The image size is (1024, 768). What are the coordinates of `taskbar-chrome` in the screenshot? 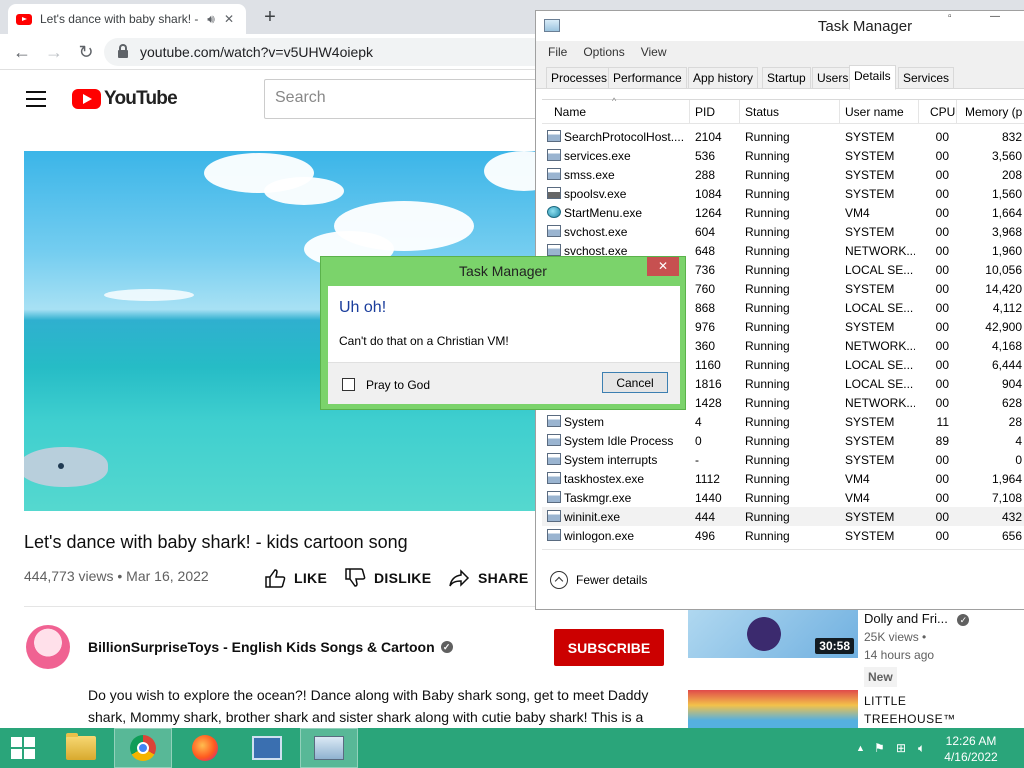 It's located at (143, 748).